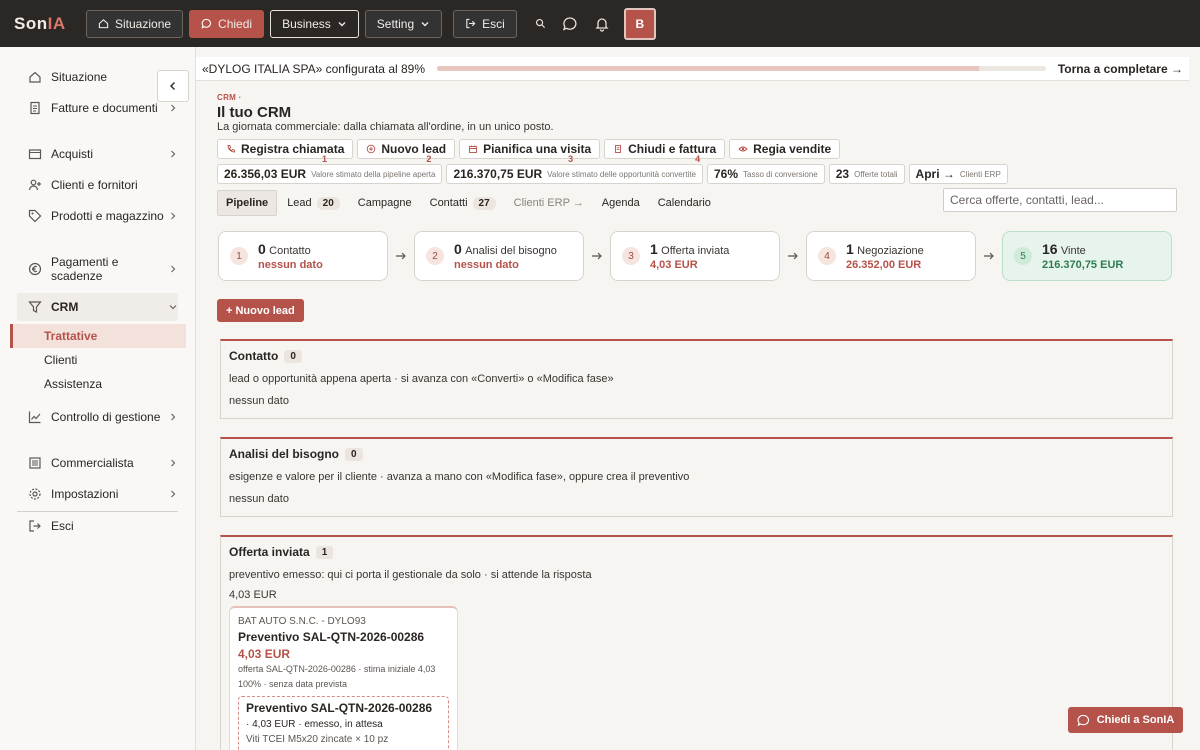 Image resolution: width=1200 pixels, height=750 pixels. I want to click on sidebar-item-situazione: Situazione, so click(103, 77).